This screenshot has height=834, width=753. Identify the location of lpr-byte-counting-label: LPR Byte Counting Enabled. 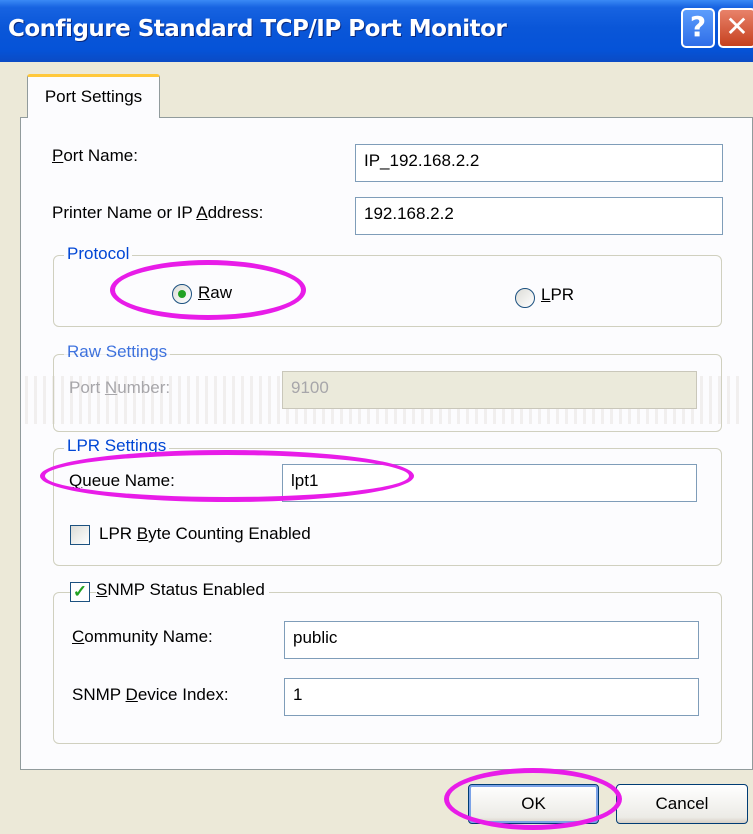
(205, 534).